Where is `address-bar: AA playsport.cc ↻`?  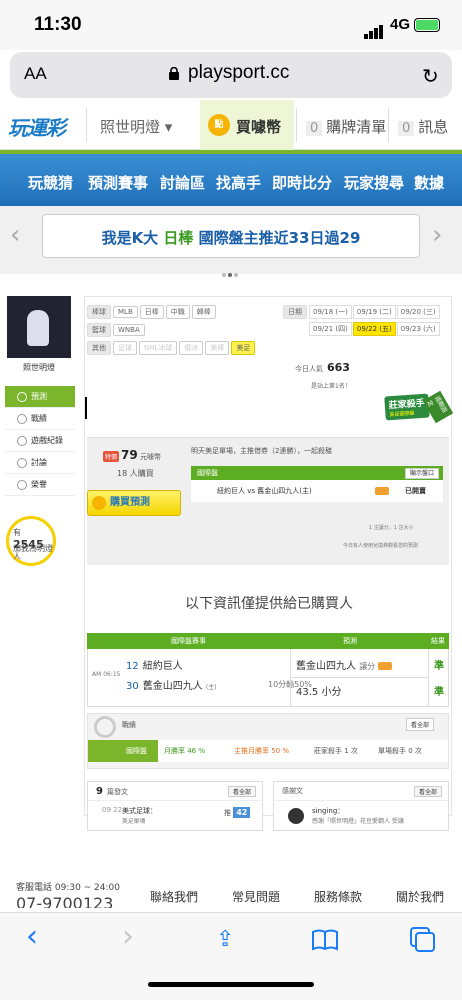
address-bar: AA playsport.cc ↻ is located at coordinates (231, 75).